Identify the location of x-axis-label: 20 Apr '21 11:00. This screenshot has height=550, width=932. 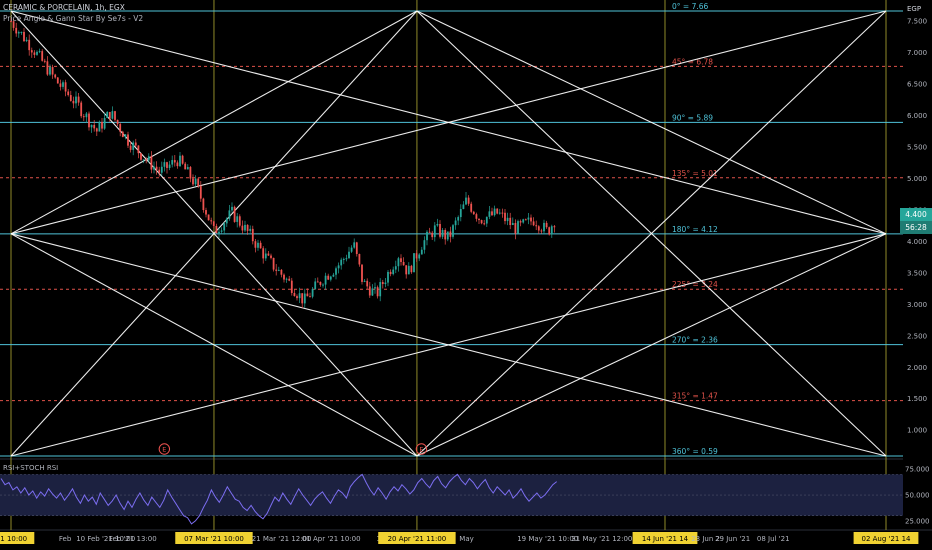
(417, 539).